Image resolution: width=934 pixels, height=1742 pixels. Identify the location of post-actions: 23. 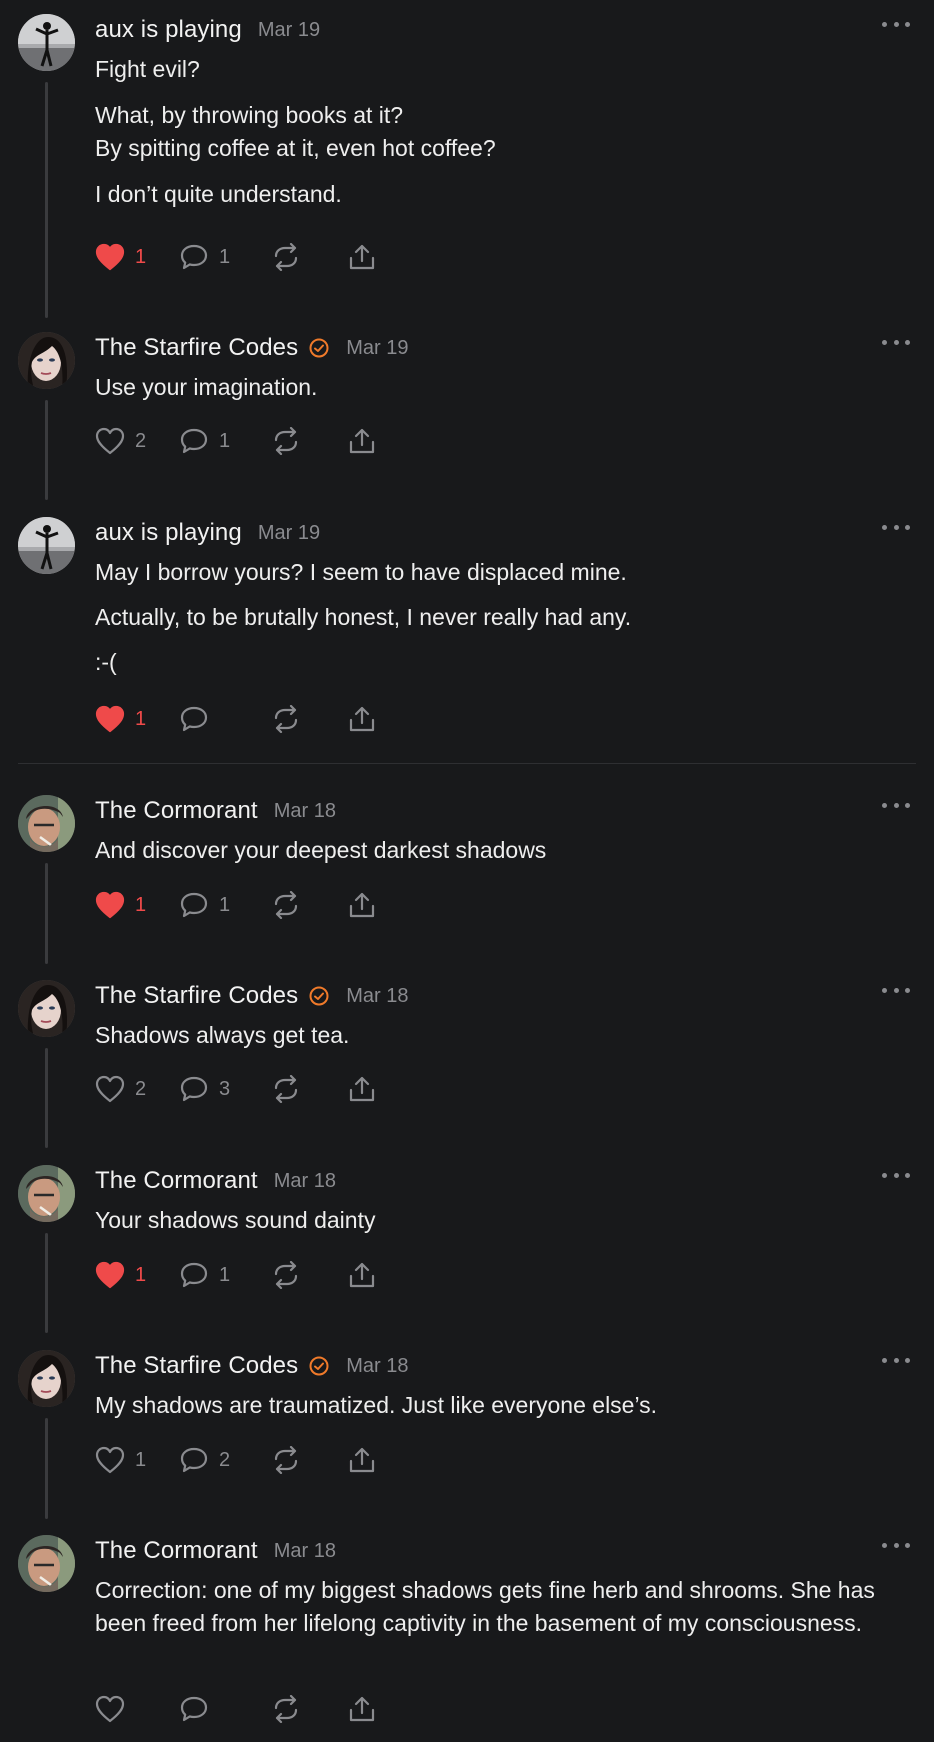
(236, 1089).